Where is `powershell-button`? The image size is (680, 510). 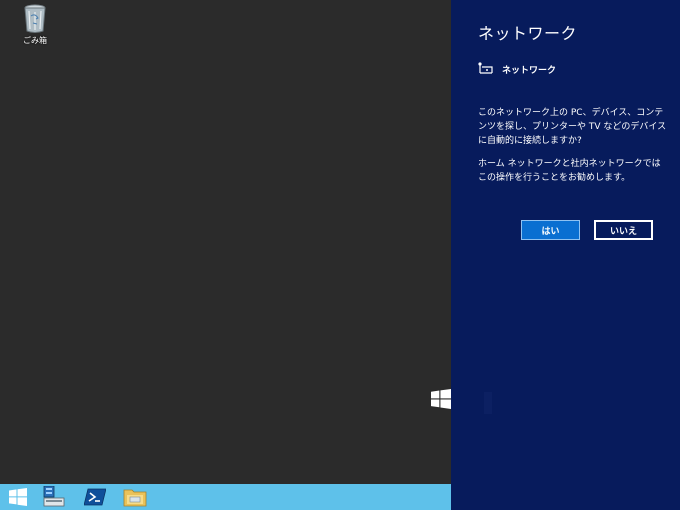
powershell-button is located at coordinates (95, 497).